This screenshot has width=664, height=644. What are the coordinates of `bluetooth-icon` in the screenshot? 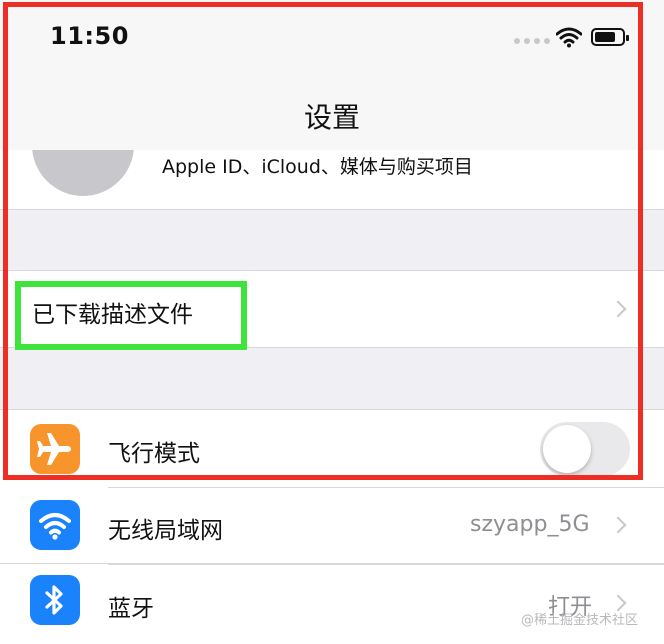 It's located at (55, 600).